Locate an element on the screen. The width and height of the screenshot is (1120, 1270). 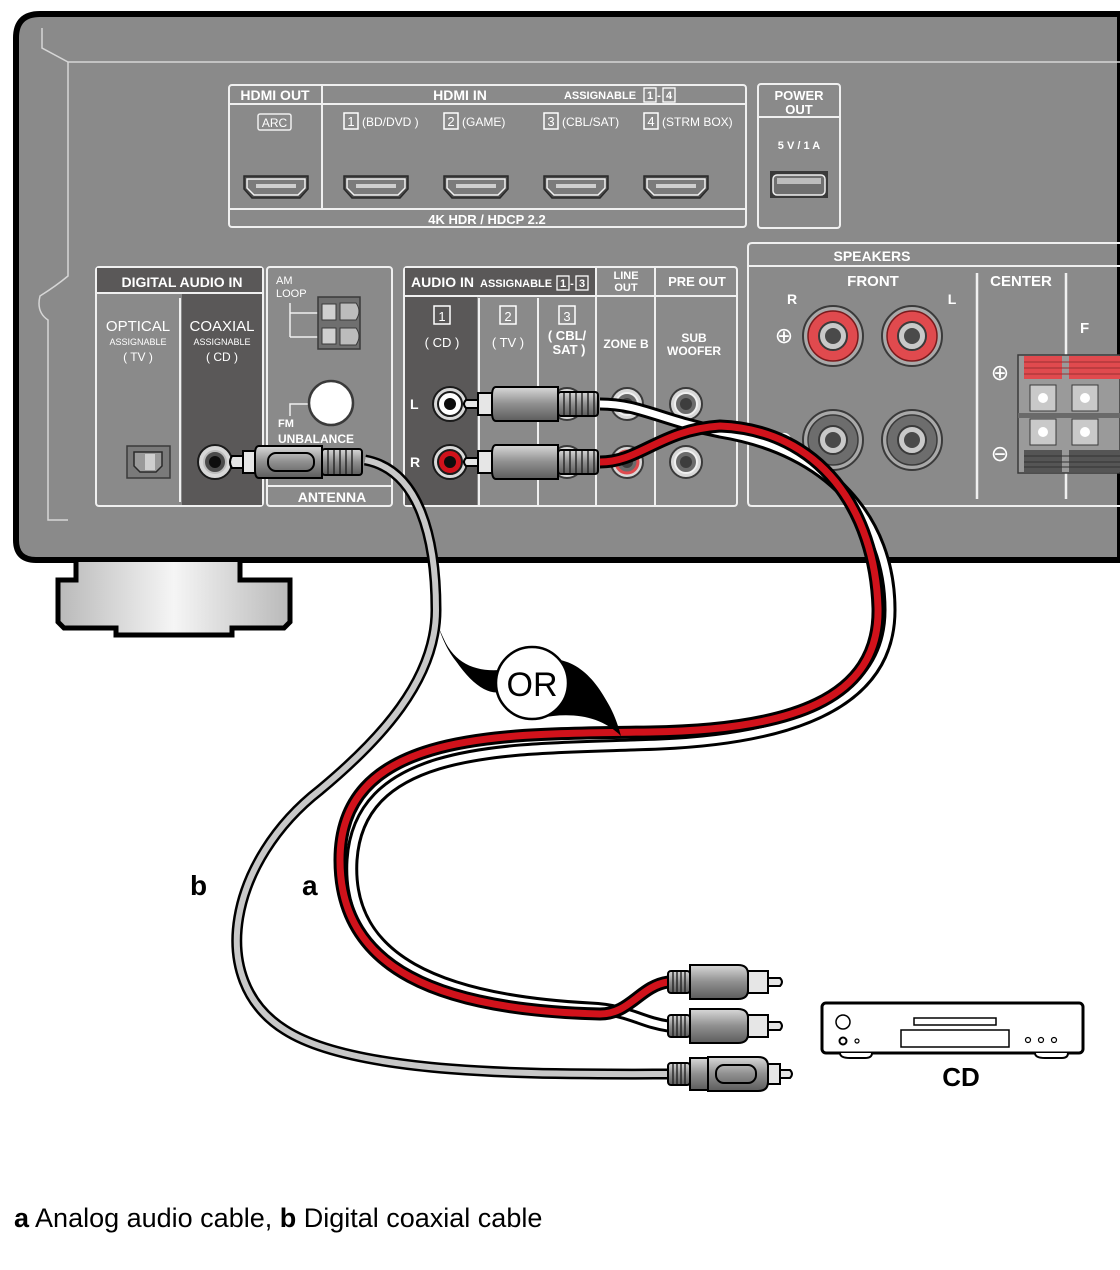
center-minus-symbol: ⊖ is located at coordinates (1000, 453).